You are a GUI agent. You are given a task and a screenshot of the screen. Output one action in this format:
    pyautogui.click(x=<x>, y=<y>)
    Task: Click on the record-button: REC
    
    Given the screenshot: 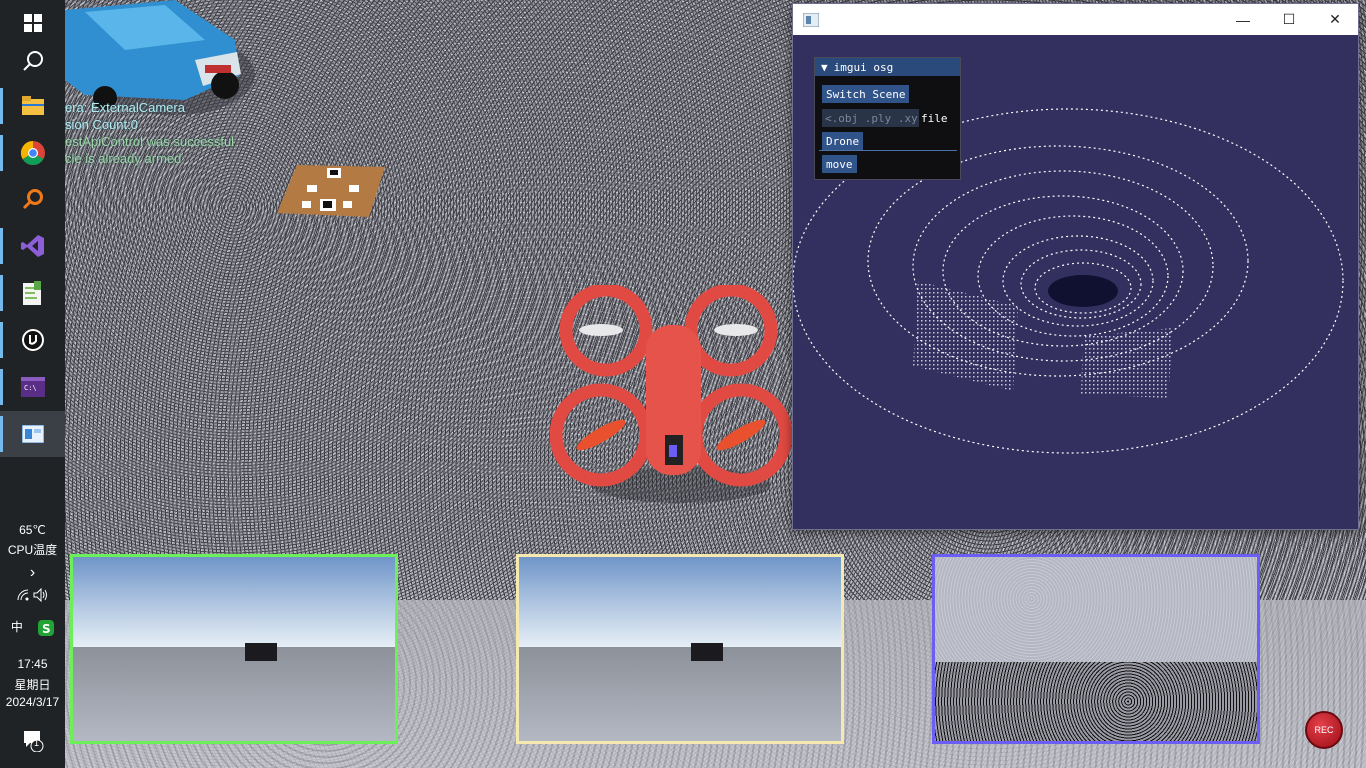 What is the action you would take?
    pyautogui.click(x=1324, y=730)
    